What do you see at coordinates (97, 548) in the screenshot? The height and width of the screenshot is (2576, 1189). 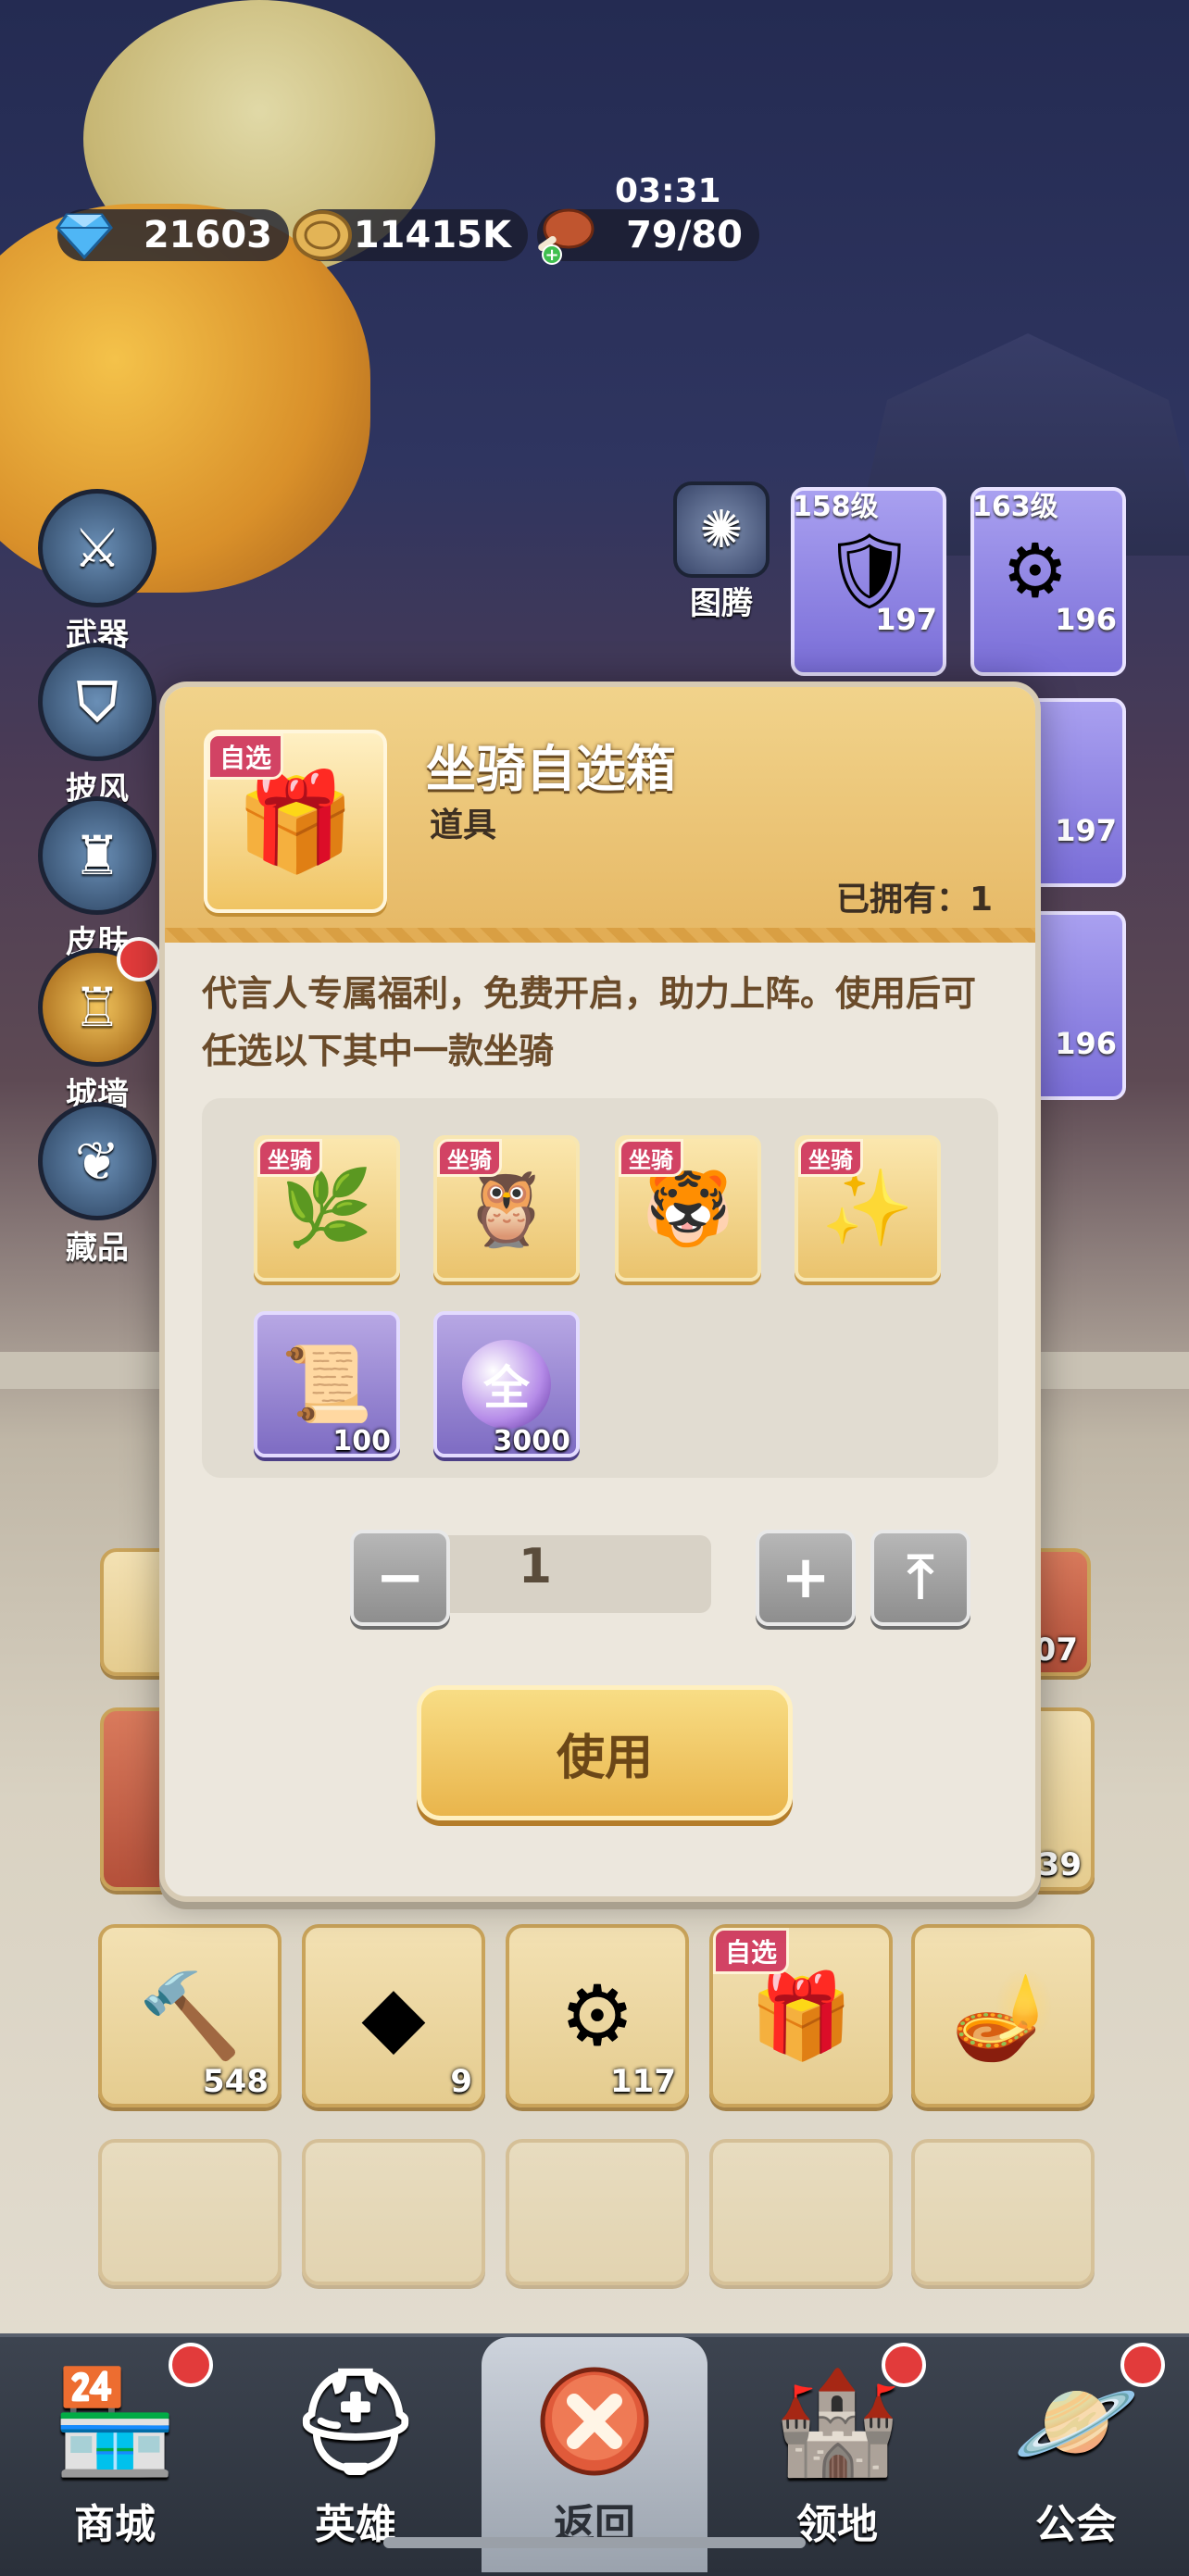 I see `weapon-icon: ⚔` at bounding box center [97, 548].